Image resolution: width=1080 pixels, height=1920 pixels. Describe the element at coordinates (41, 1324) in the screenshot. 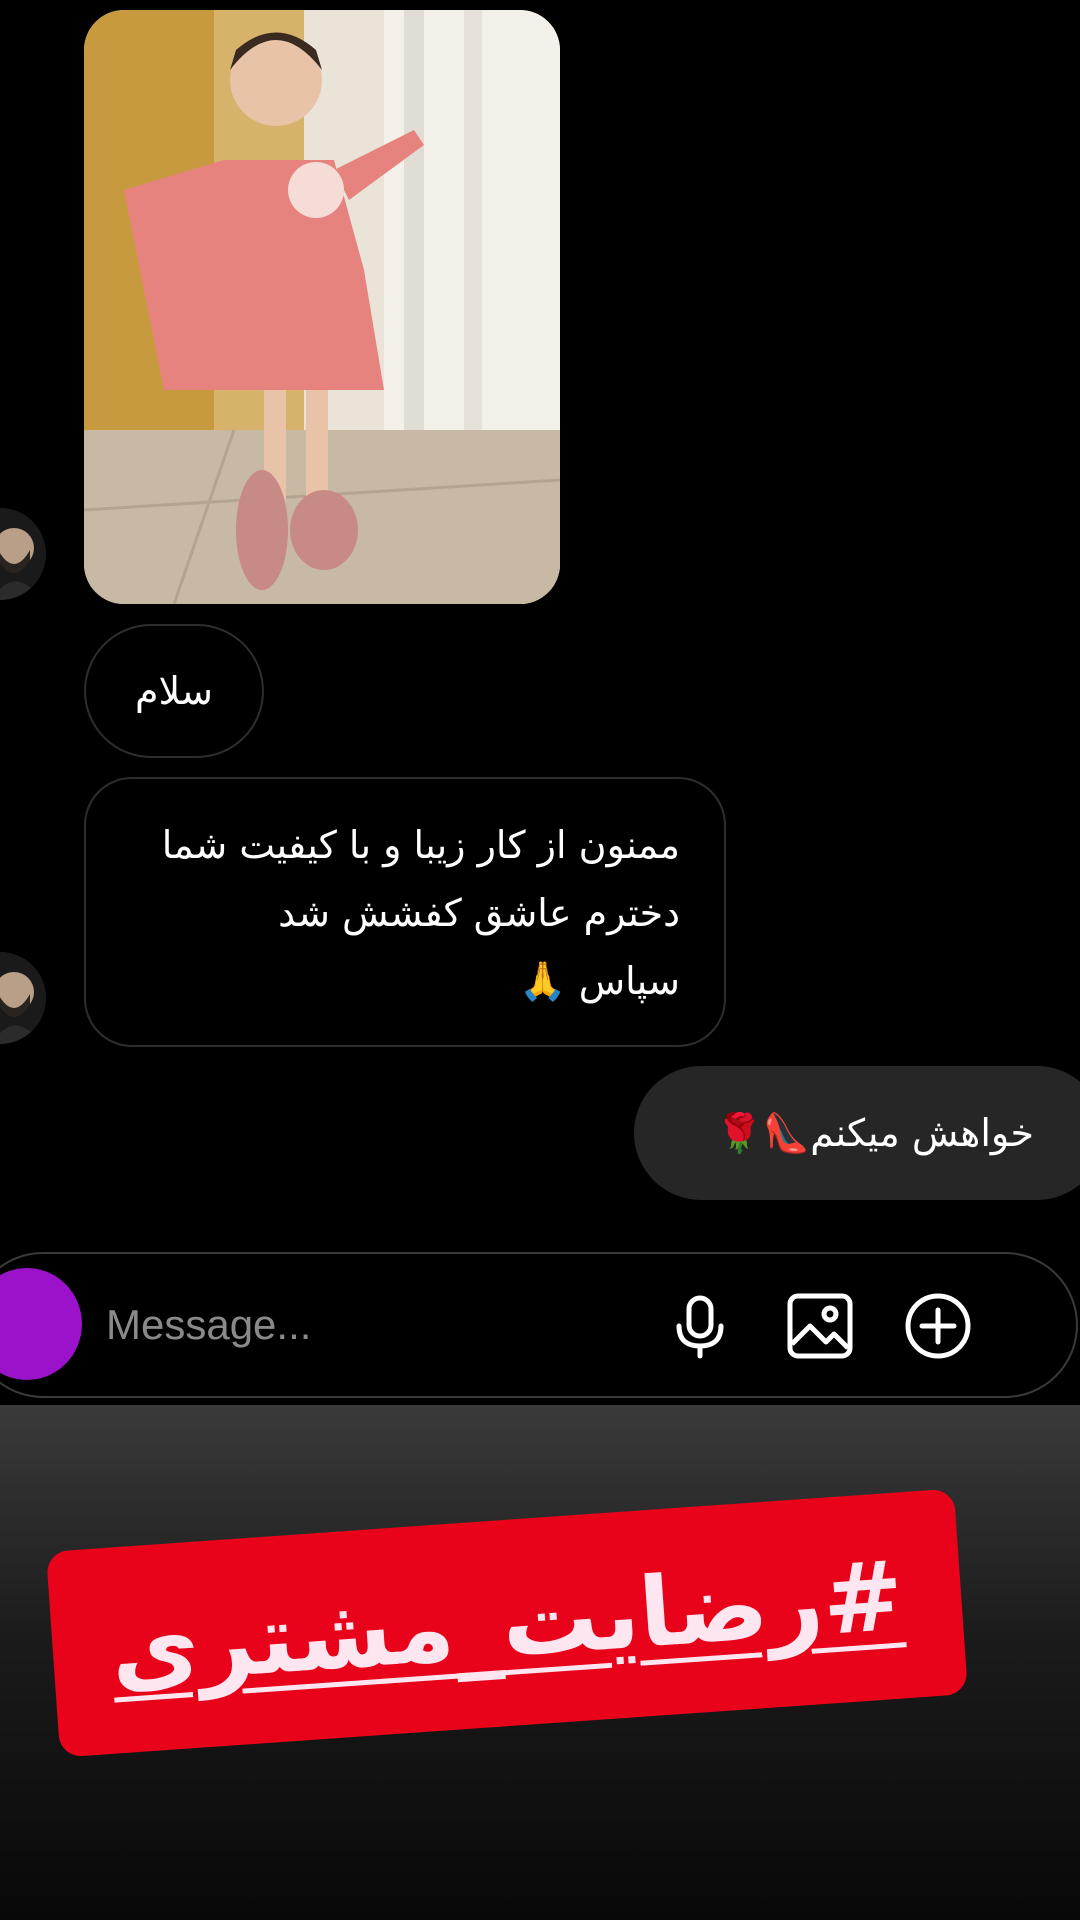

I see `camera-icon` at that location.